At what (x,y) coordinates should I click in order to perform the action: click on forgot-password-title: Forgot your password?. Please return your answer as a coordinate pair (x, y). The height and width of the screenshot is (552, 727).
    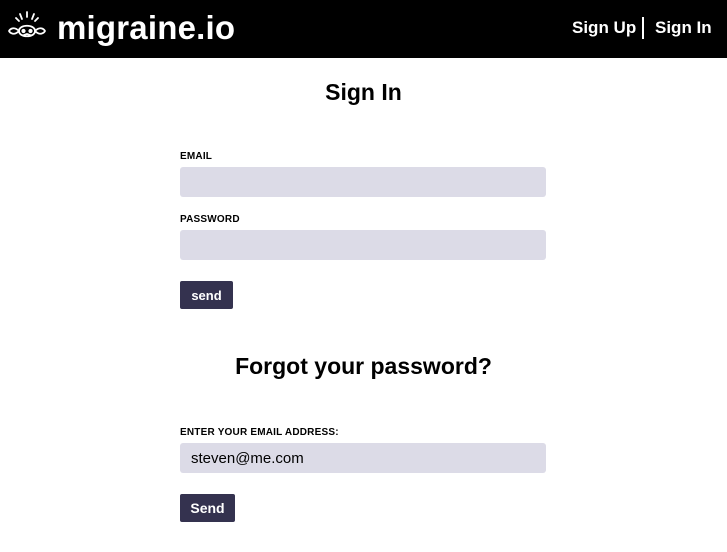
    Looking at the image, I should click on (363, 366).